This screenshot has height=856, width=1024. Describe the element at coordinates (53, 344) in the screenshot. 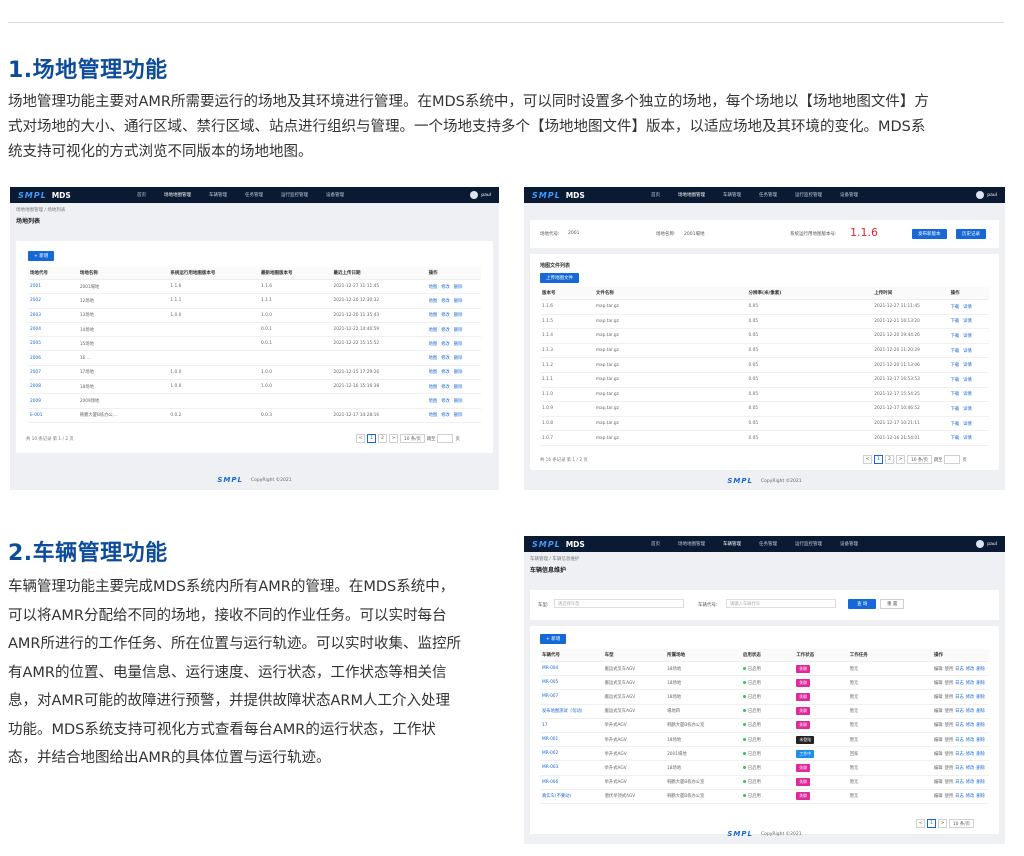

I see `site-code-link: 2005` at that location.